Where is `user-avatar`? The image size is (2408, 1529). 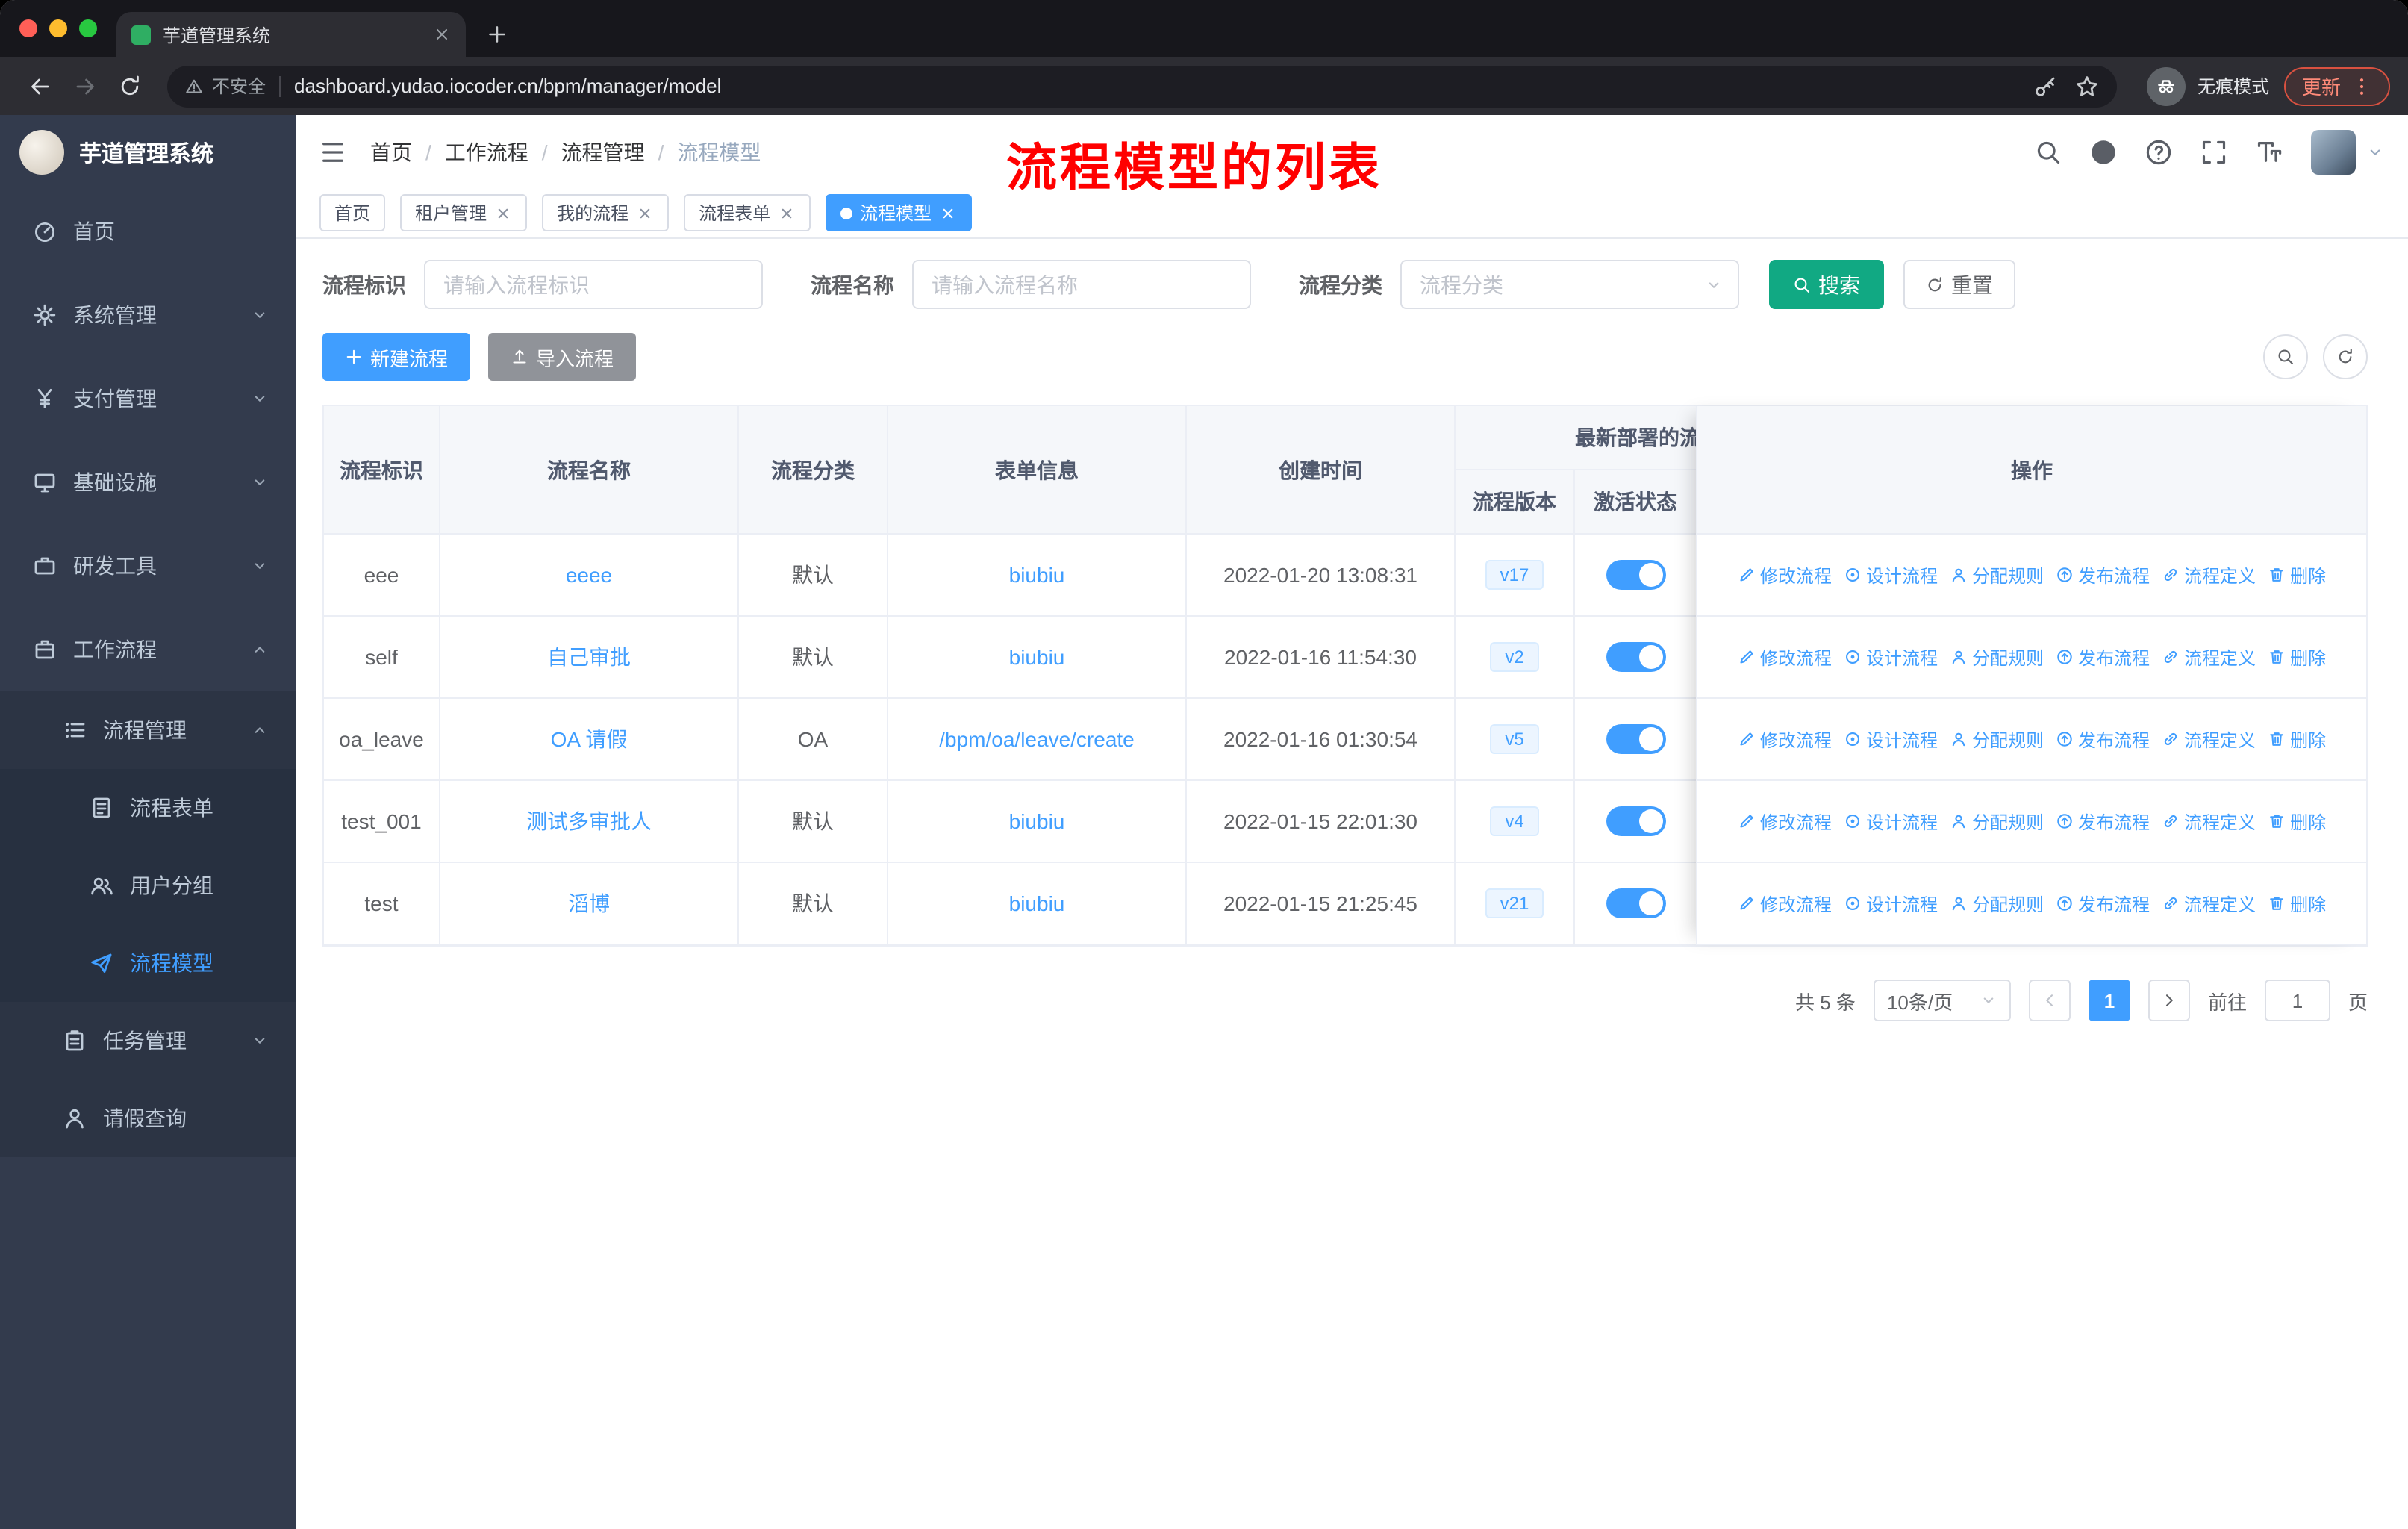 user-avatar is located at coordinates (2333, 151).